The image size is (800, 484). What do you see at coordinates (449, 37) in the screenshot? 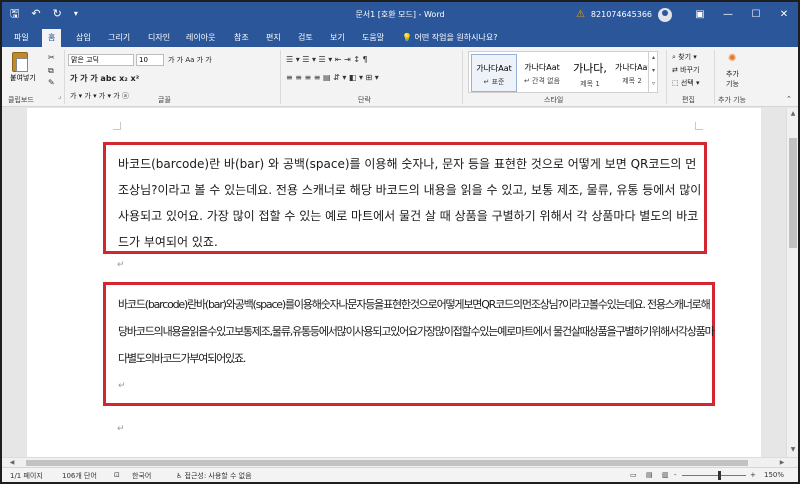
I see `tell-me-search: 💡 어떤 작업을 원하시나요?` at bounding box center [449, 37].